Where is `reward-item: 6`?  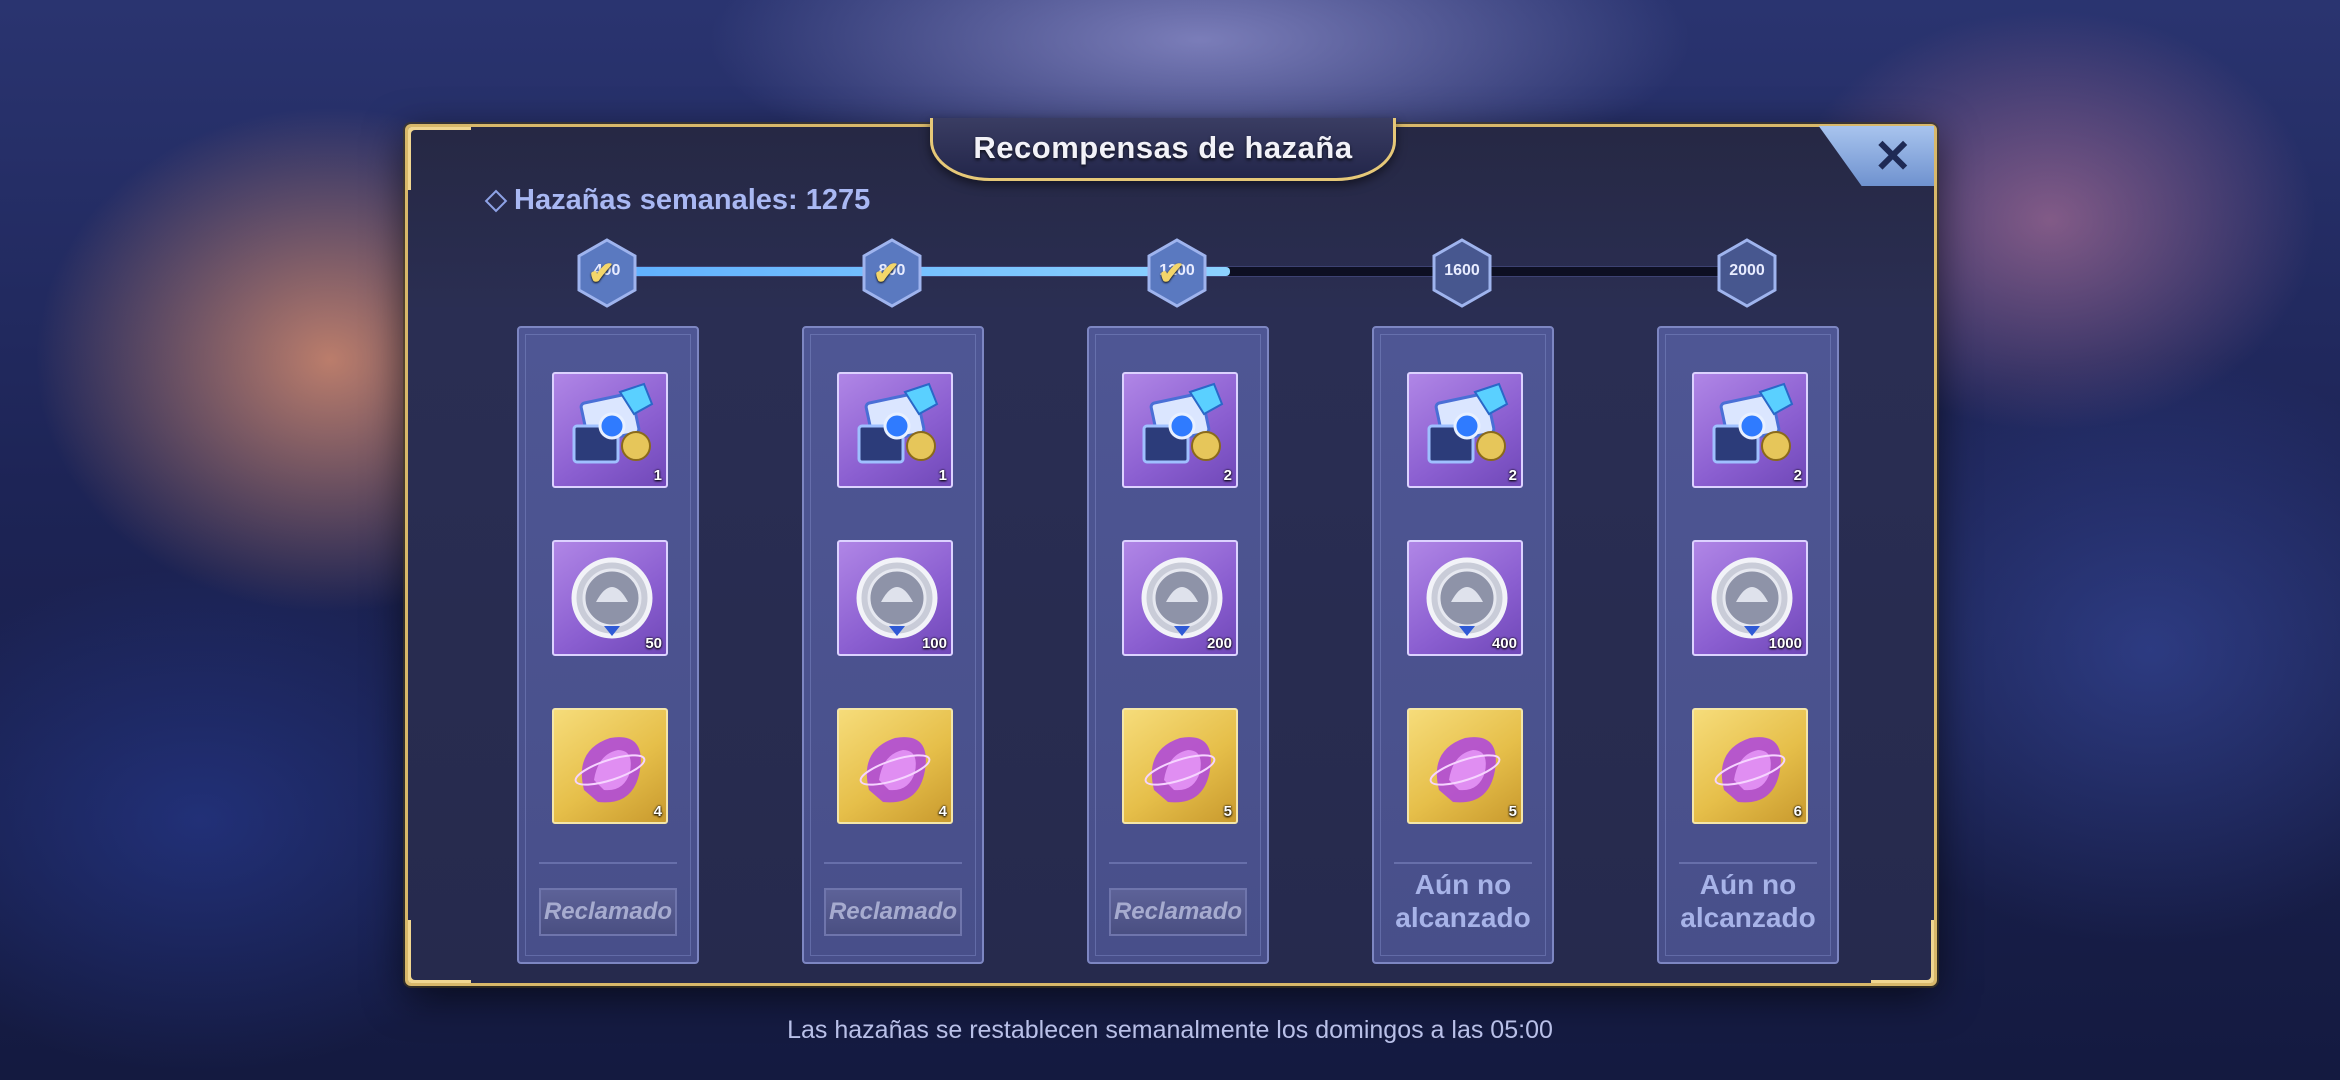
reward-item: 6 is located at coordinates (1750, 766).